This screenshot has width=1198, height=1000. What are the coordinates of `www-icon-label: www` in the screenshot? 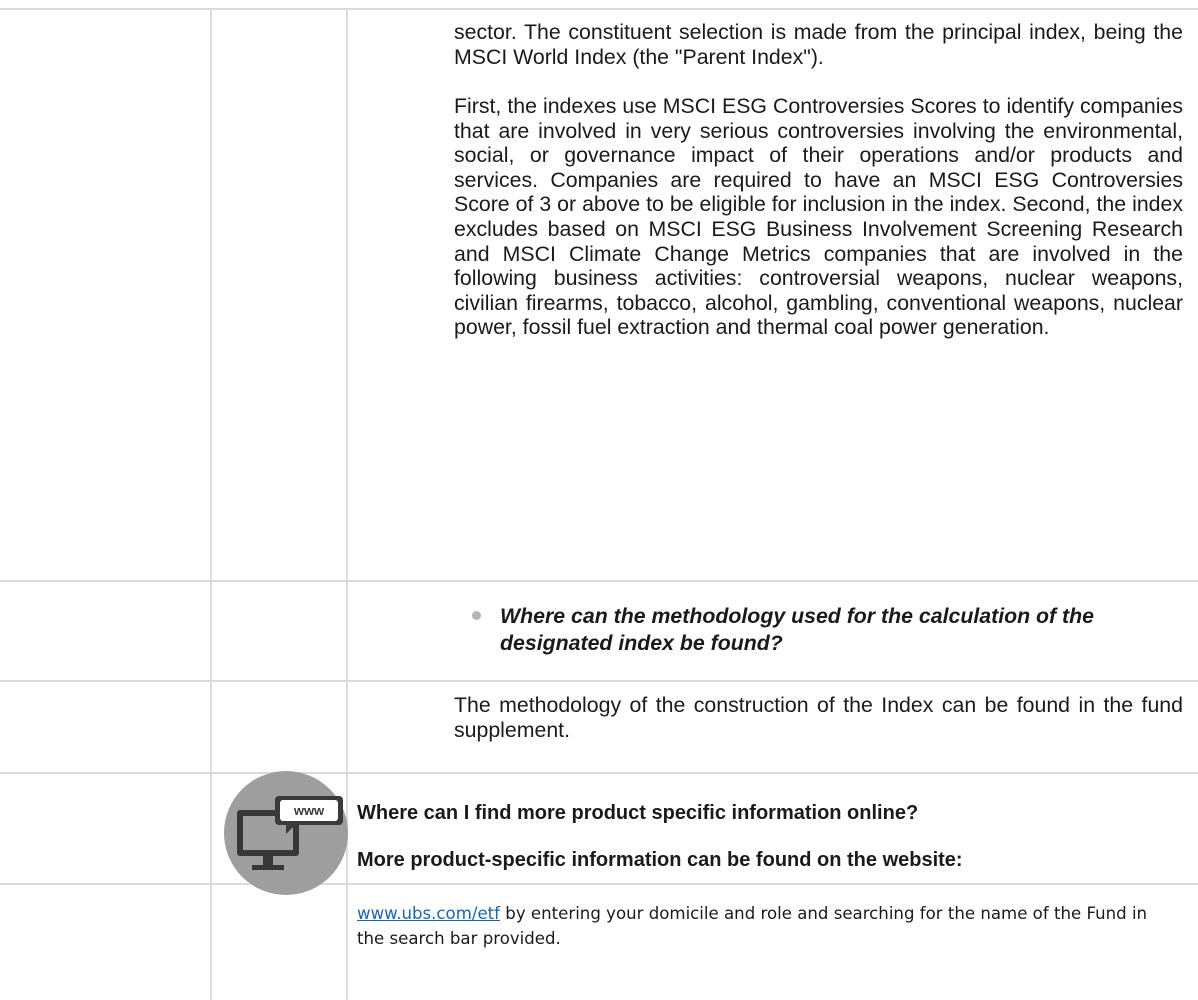 It's located at (309, 810).